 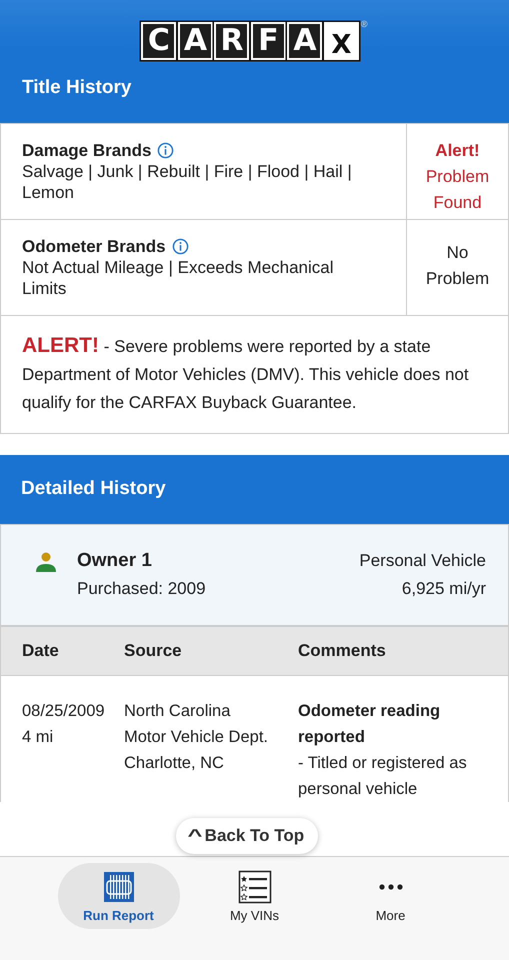 What do you see at coordinates (41, 651) in the screenshot?
I see `column-header: Date` at bounding box center [41, 651].